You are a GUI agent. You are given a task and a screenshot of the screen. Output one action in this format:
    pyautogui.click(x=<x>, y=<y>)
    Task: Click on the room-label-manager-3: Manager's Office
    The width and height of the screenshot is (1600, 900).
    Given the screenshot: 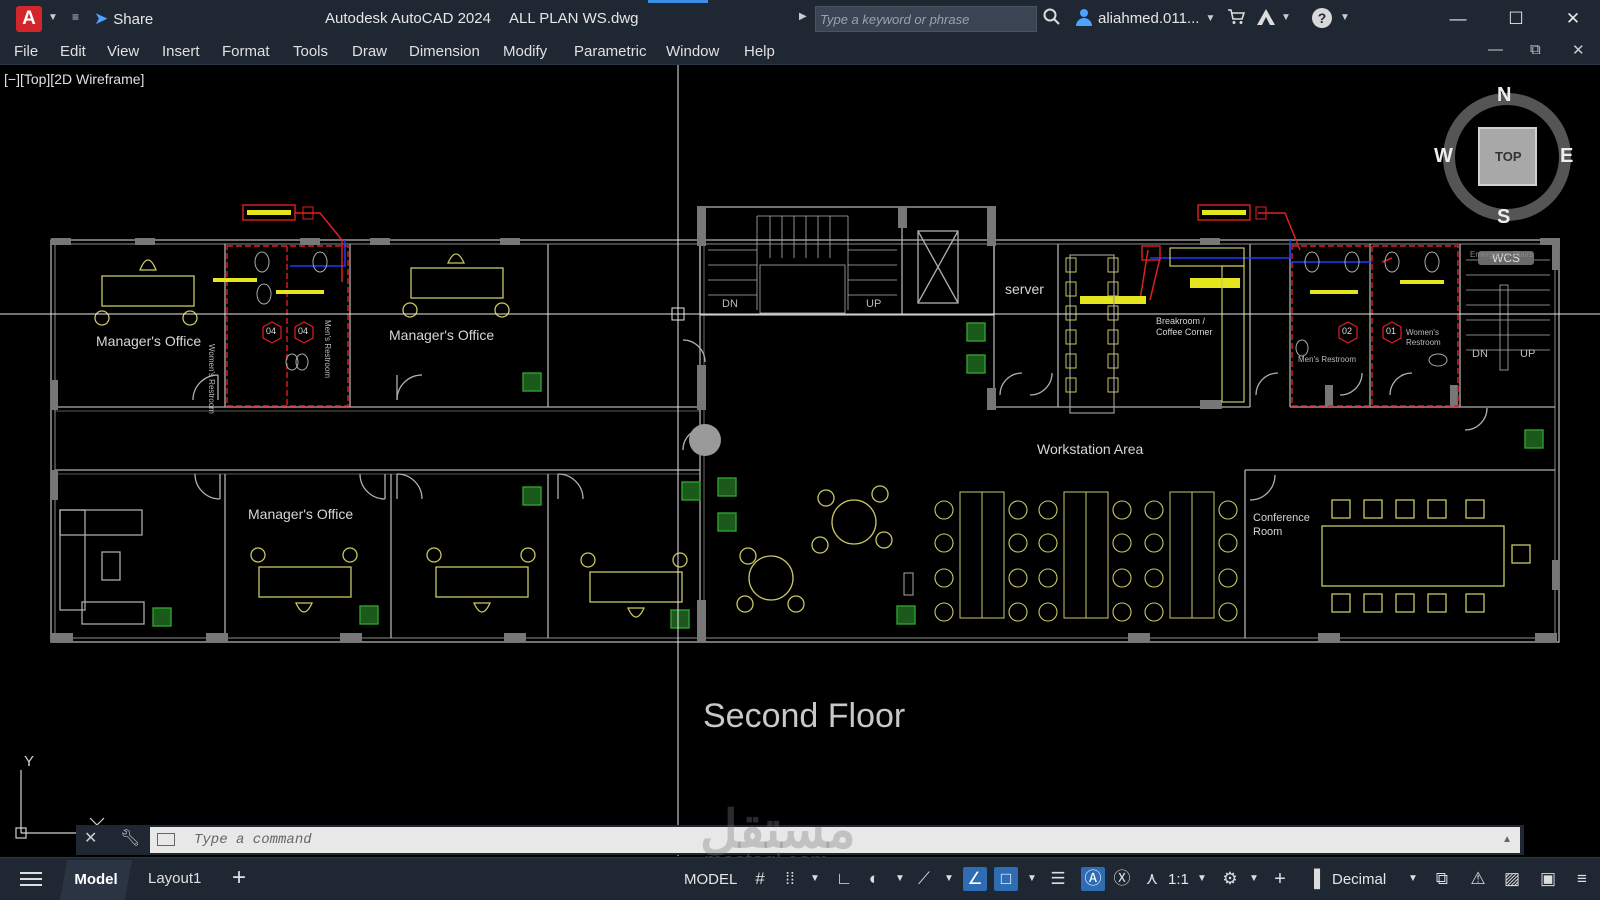 What is the action you would take?
    pyautogui.click(x=301, y=514)
    